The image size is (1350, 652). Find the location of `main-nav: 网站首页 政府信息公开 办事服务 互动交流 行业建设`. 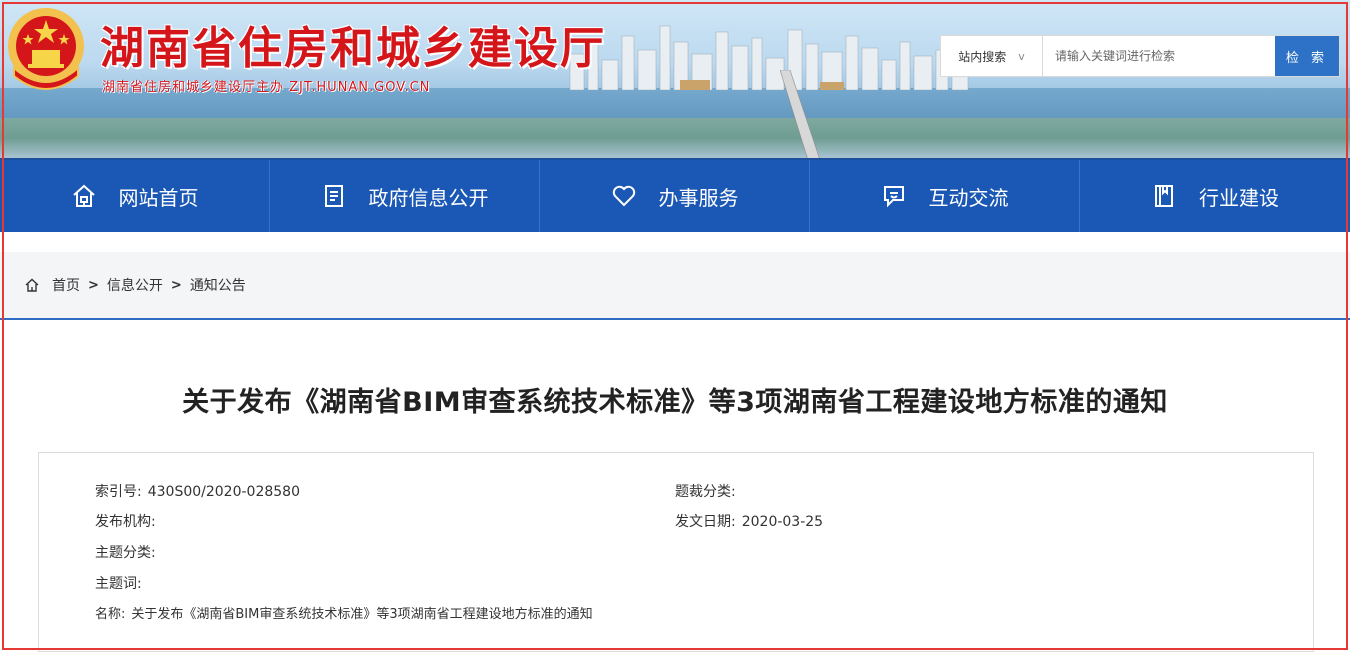

main-nav: 网站首页 政府信息公开 办事服务 互动交流 行业建设 is located at coordinates (675, 195).